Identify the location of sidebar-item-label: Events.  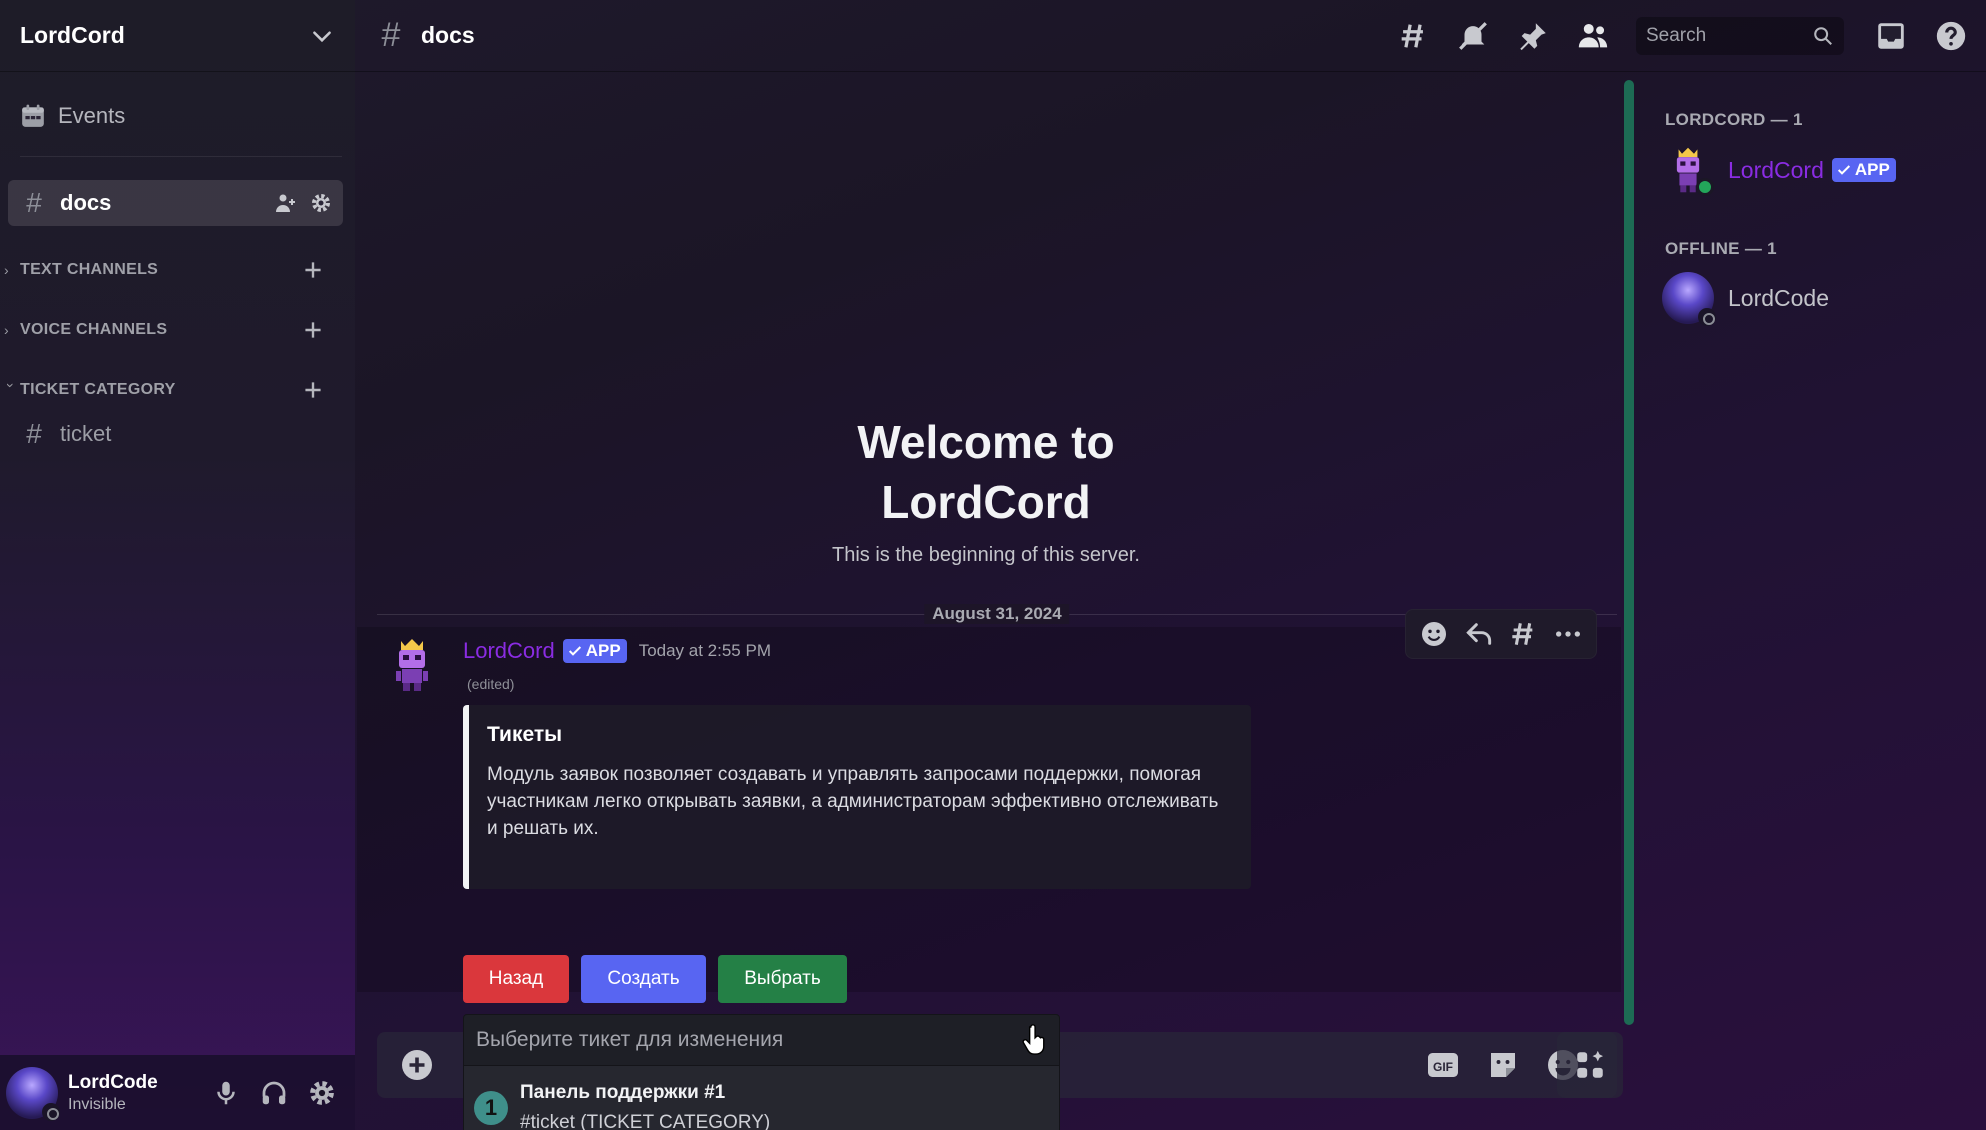
(92, 115).